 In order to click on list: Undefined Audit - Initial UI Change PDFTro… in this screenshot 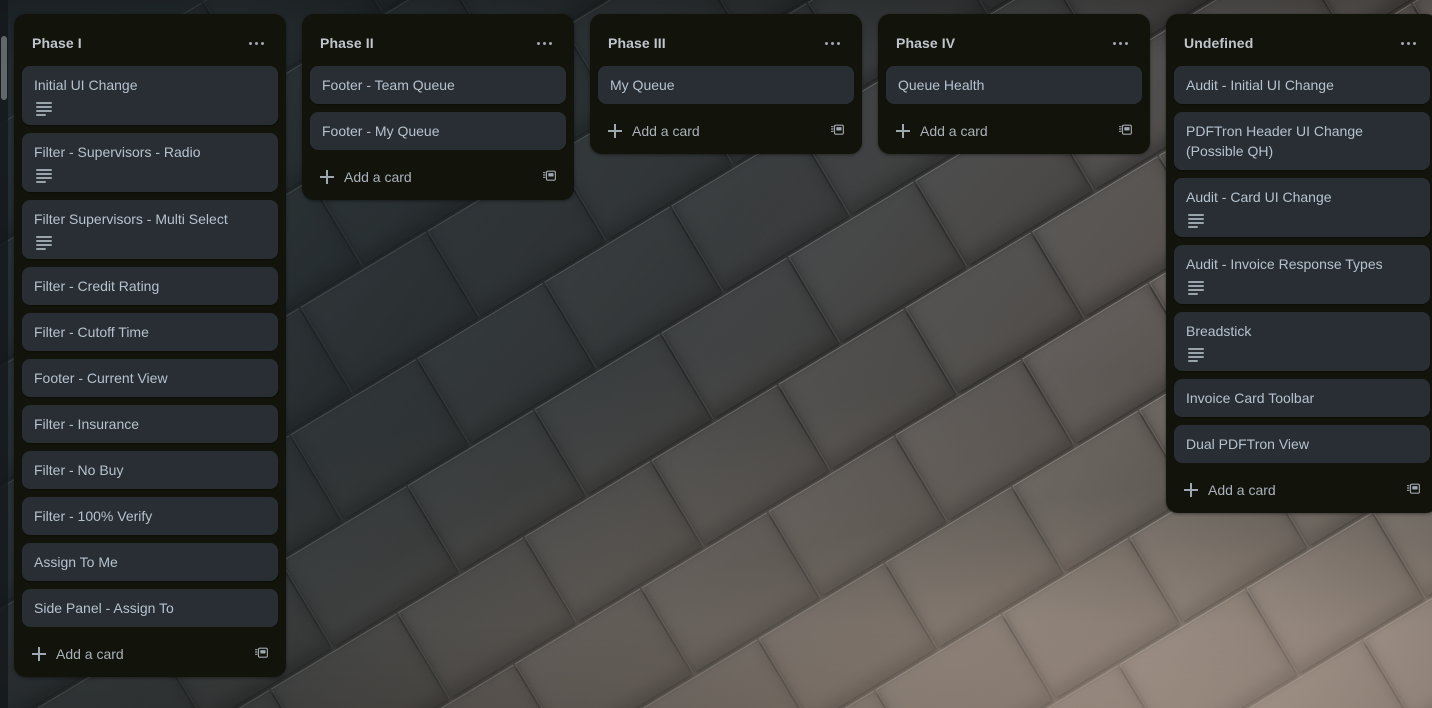, I will do `click(1299, 263)`.